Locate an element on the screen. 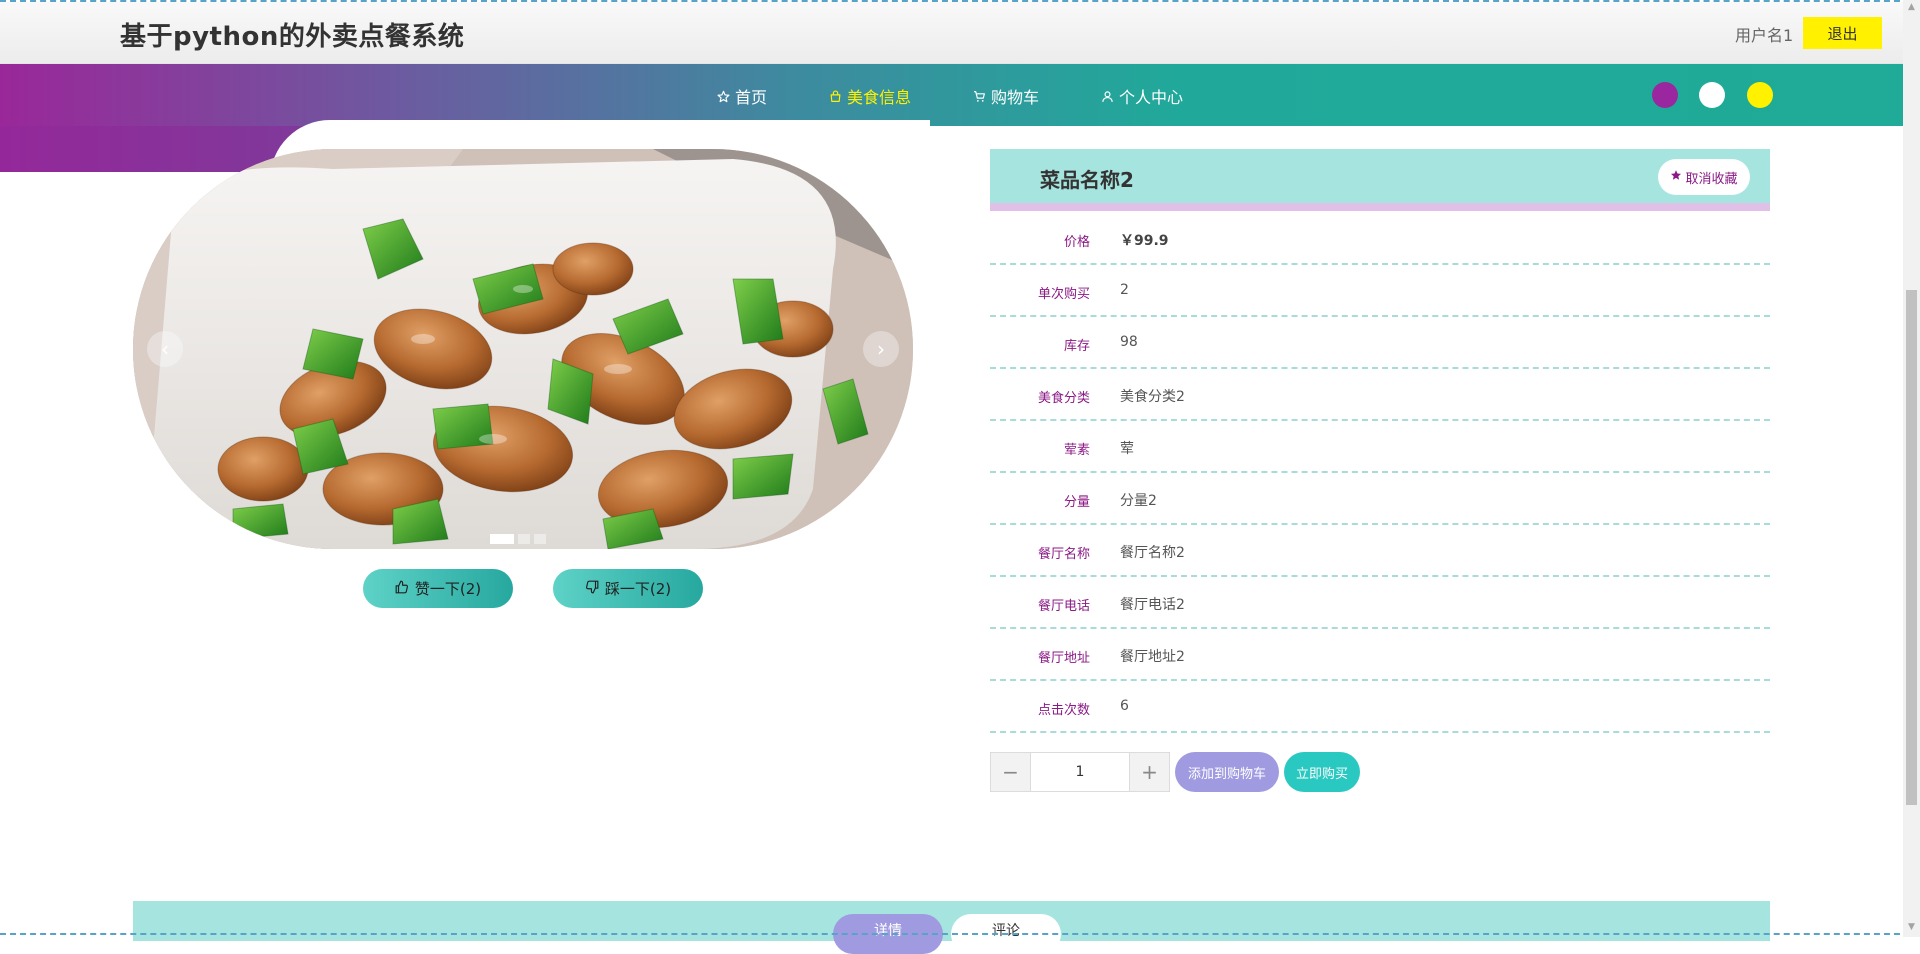 This screenshot has height=954, width=1920. scroll-up-icon: ▲ is located at coordinates (1911, 8).